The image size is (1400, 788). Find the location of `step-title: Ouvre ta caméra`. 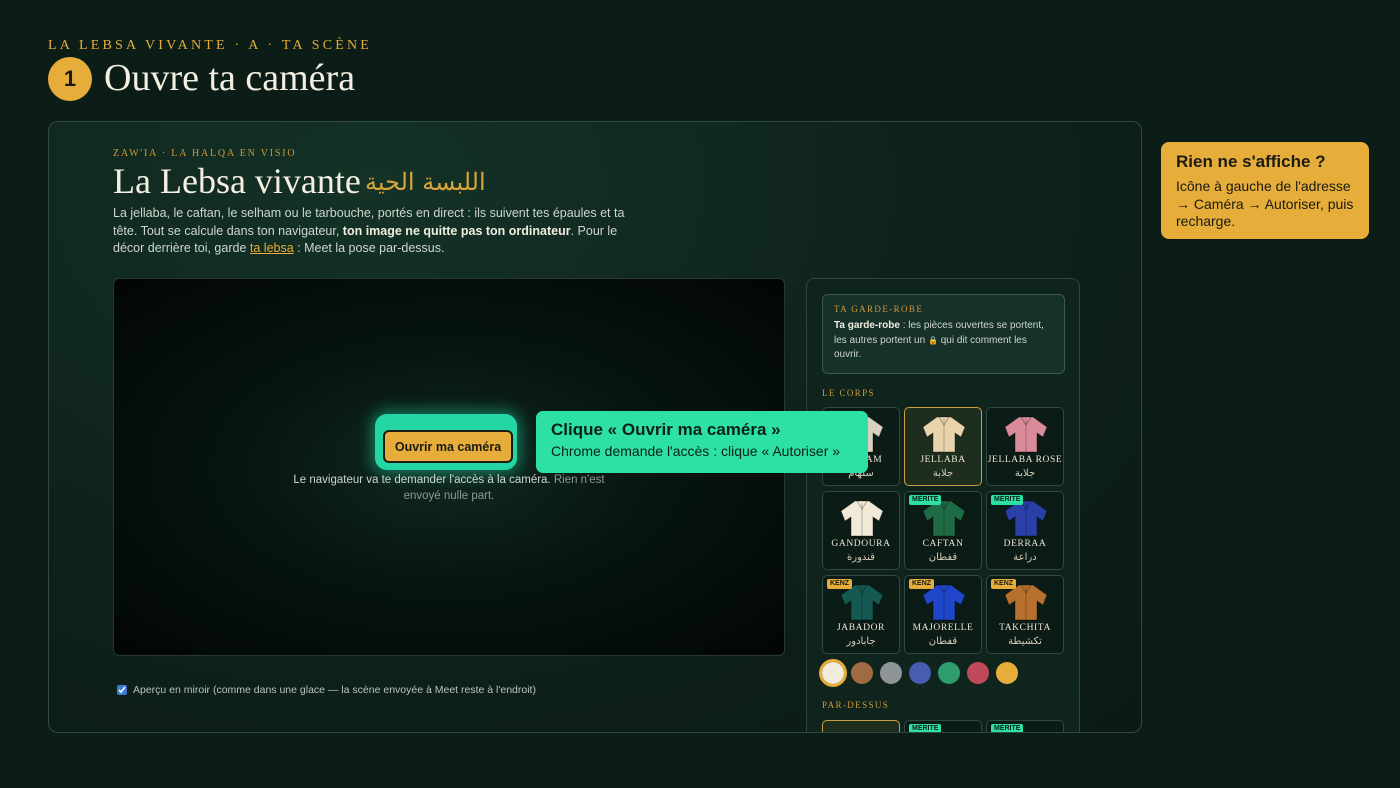

step-title: Ouvre ta caméra is located at coordinates (230, 78).